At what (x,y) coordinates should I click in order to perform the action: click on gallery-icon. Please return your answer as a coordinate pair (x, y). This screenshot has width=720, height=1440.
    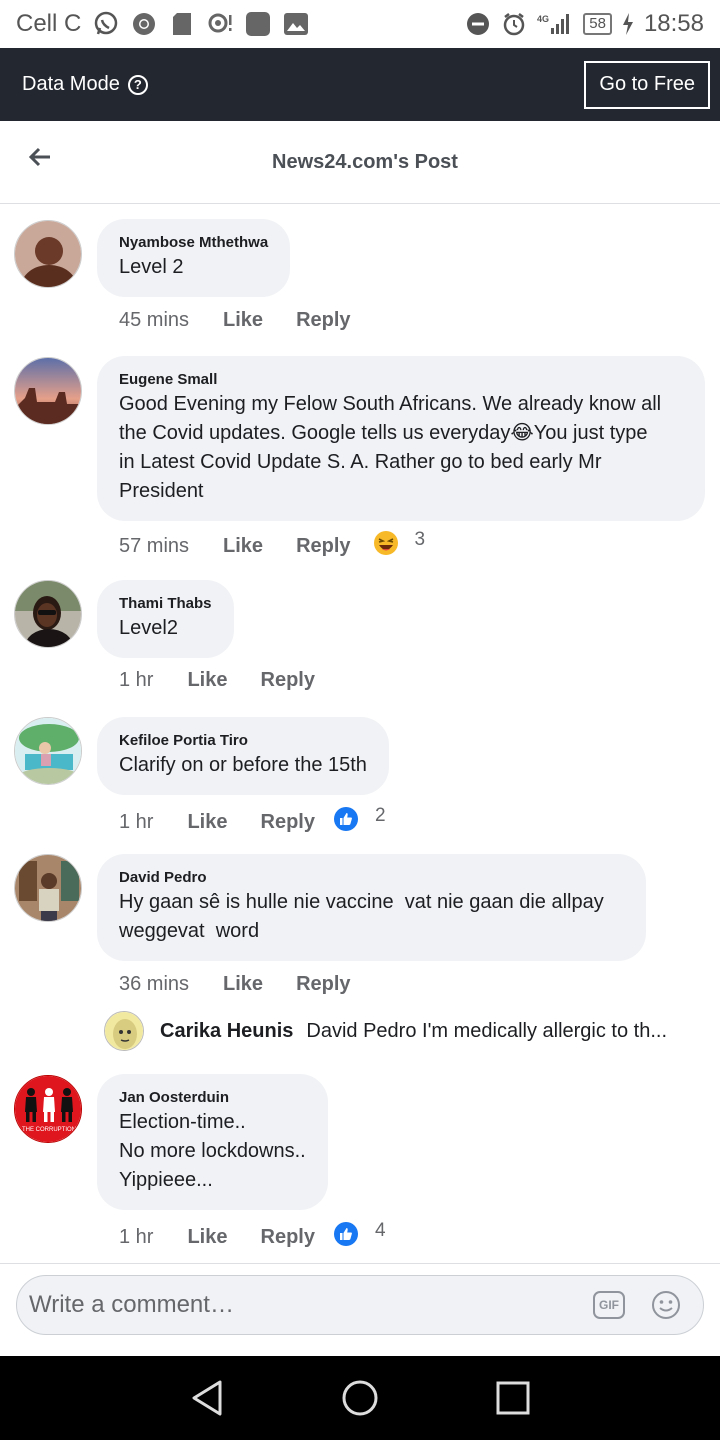
    Looking at the image, I should click on (296, 24).